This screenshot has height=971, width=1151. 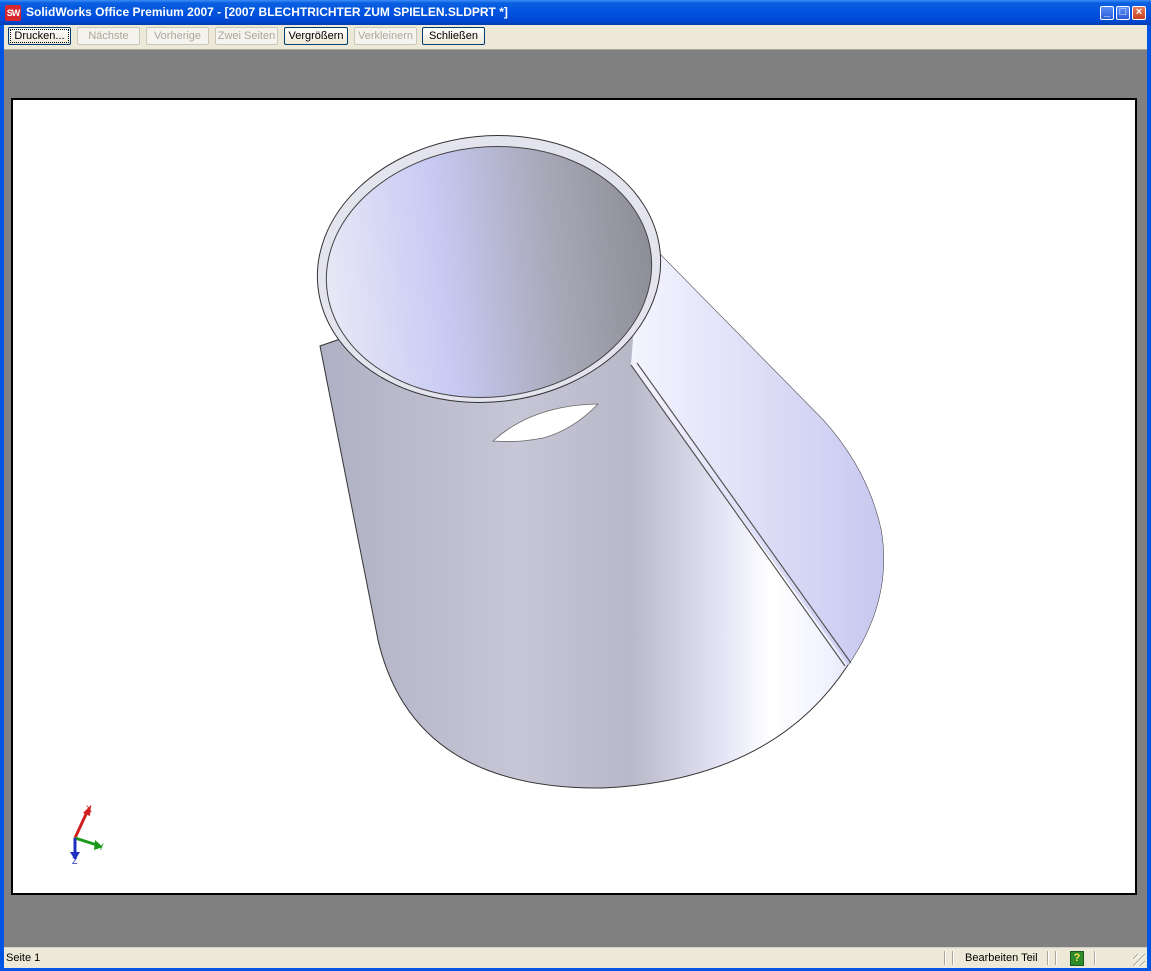 I want to click on zoom-out-button: Verkleinern, so click(x=385, y=36).